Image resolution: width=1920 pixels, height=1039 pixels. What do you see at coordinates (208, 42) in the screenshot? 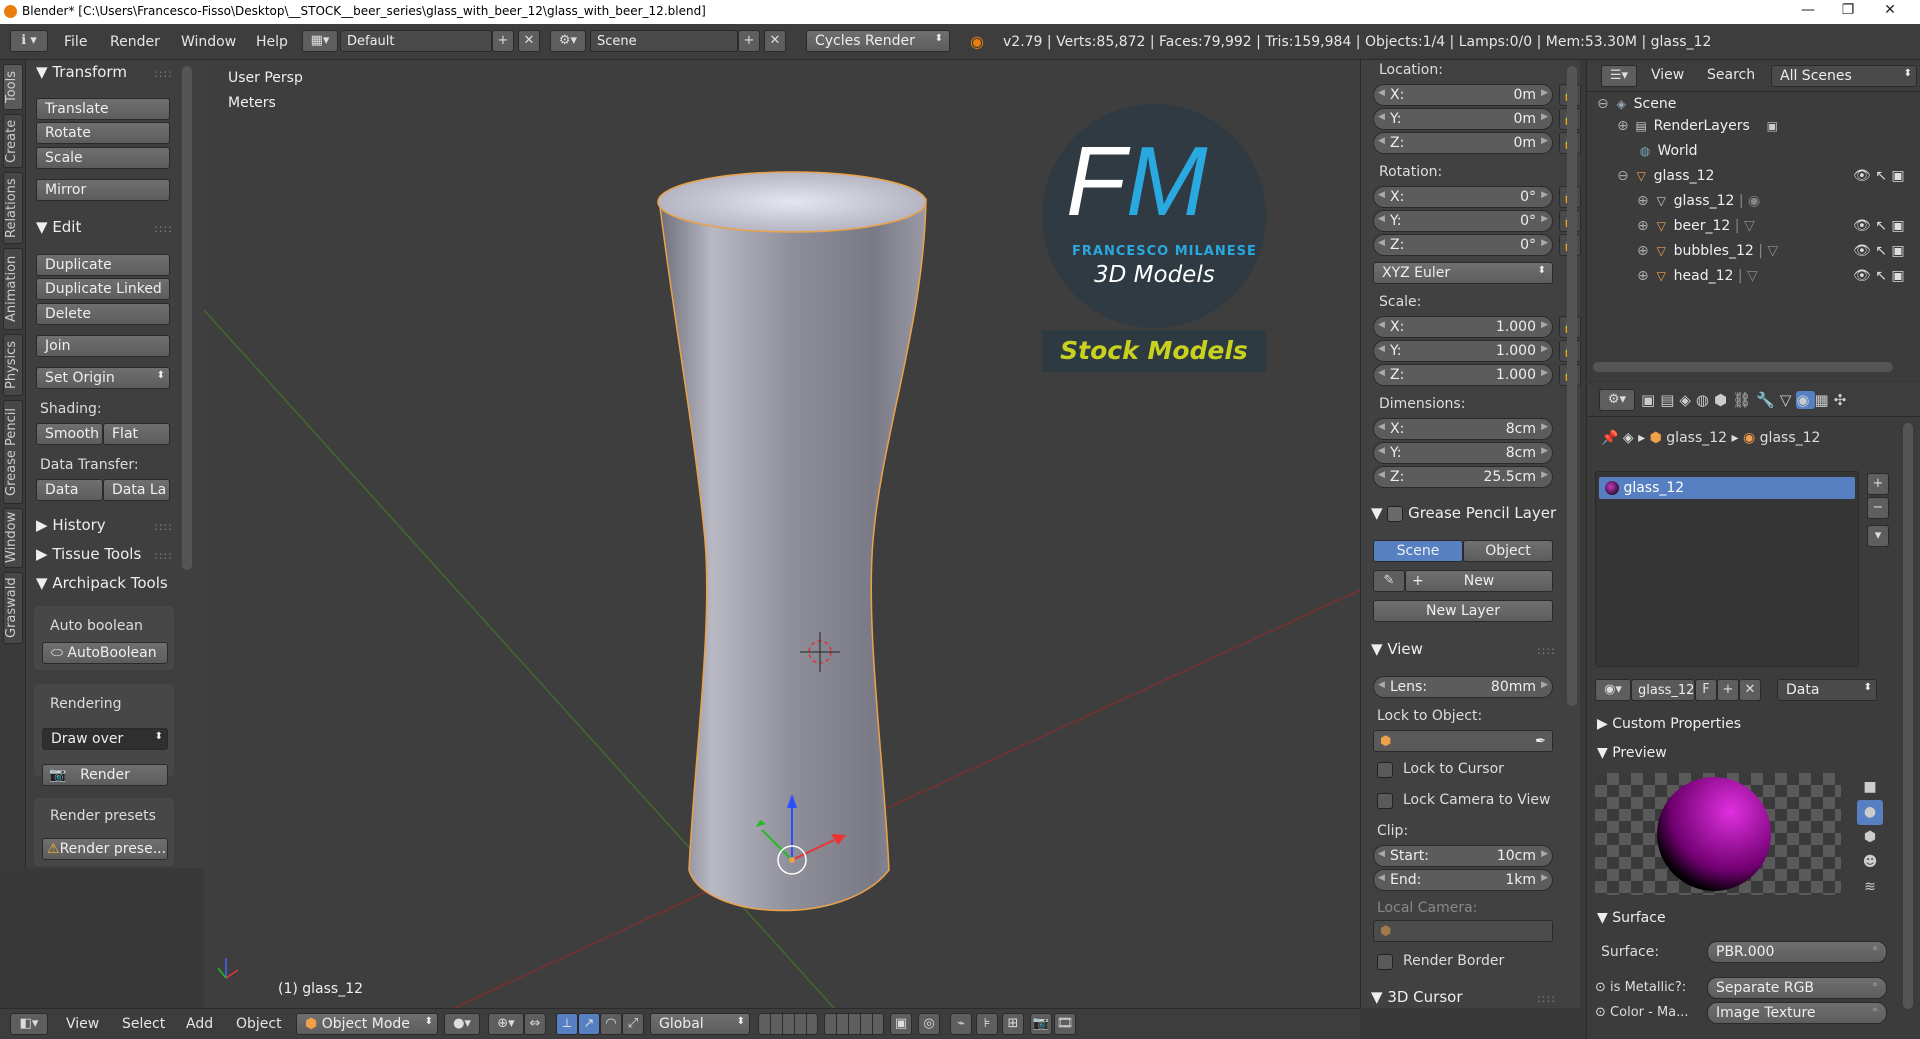
I see `menu-window: Window` at bounding box center [208, 42].